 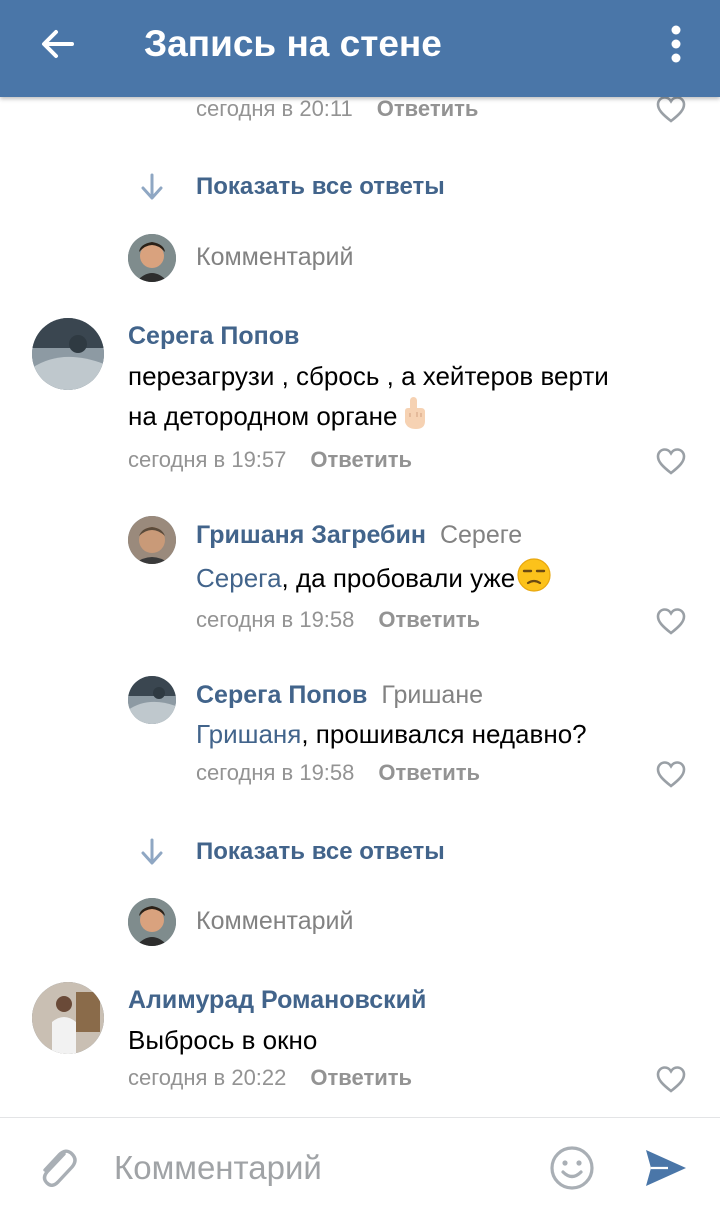 I want to click on send-icon, so click(x=665, y=1168).